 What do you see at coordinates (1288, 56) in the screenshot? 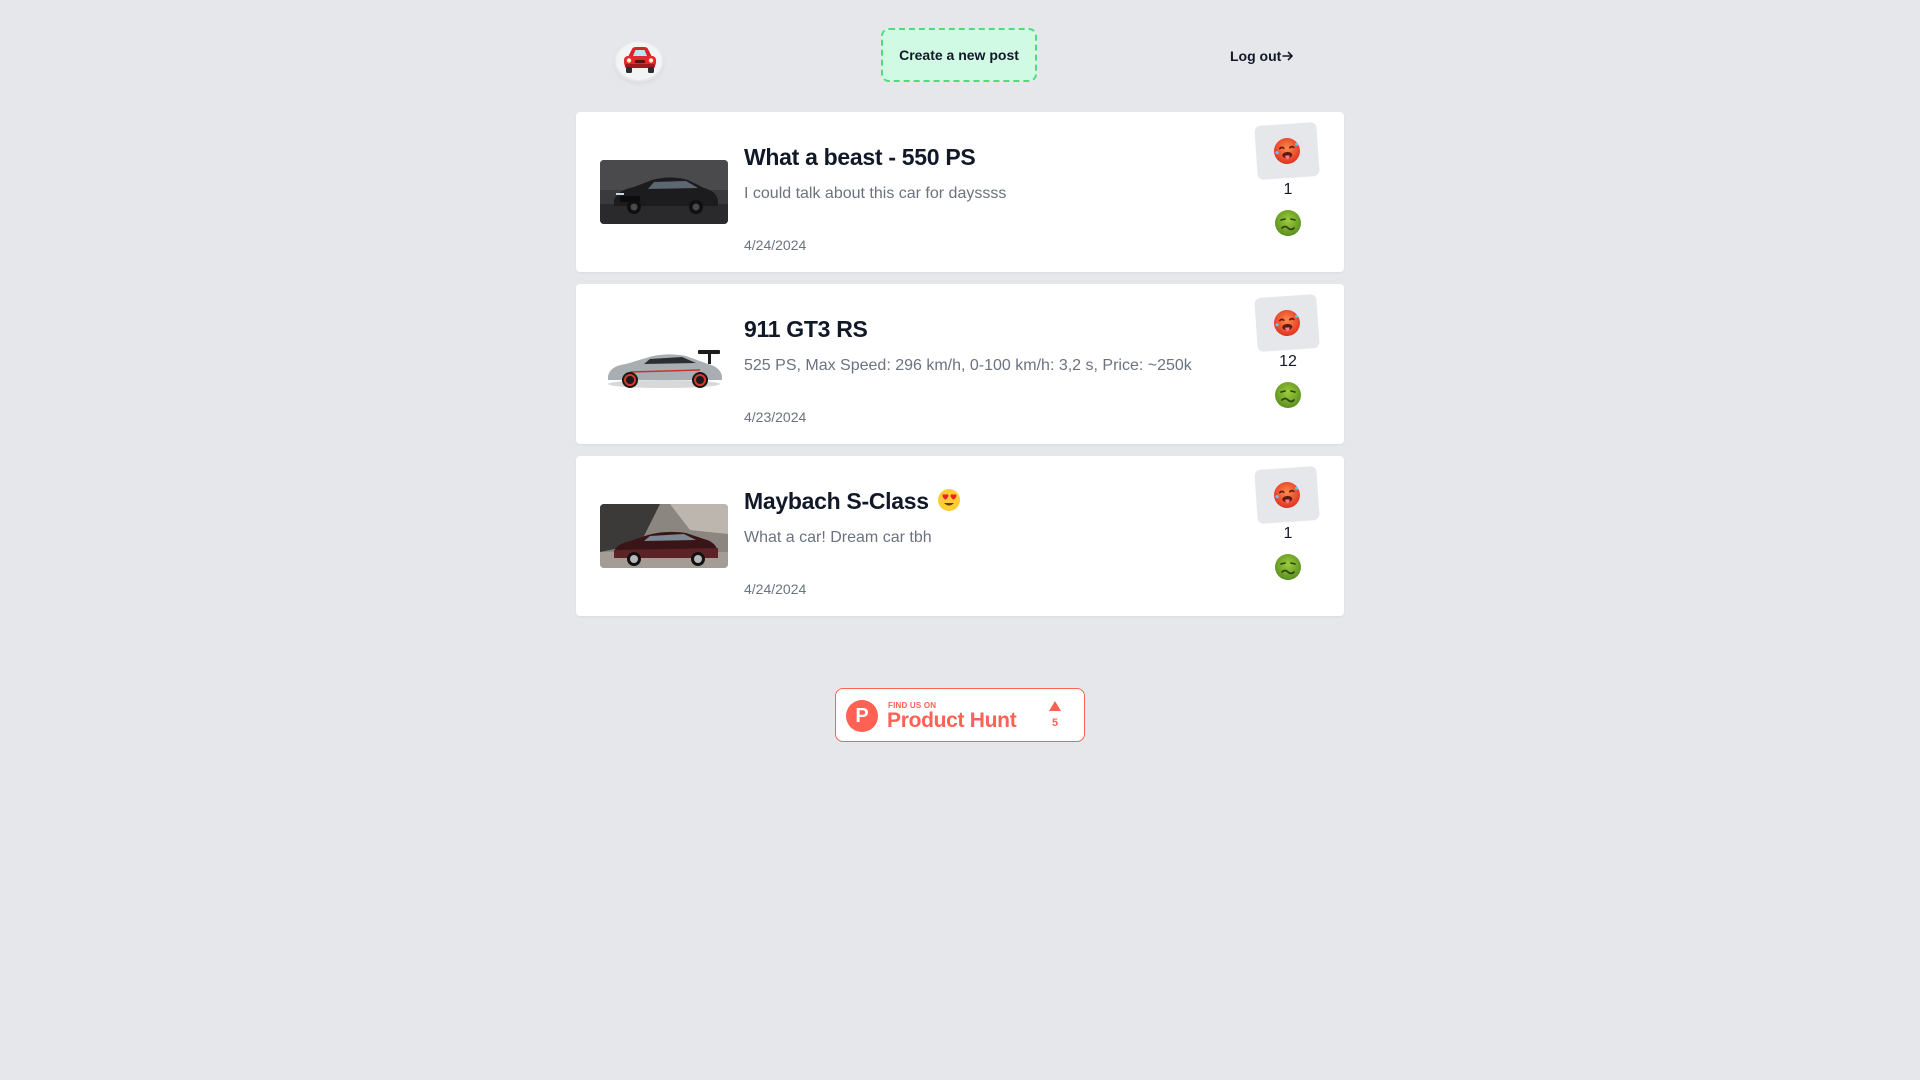
I see `arrow-right-icon` at bounding box center [1288, 56].